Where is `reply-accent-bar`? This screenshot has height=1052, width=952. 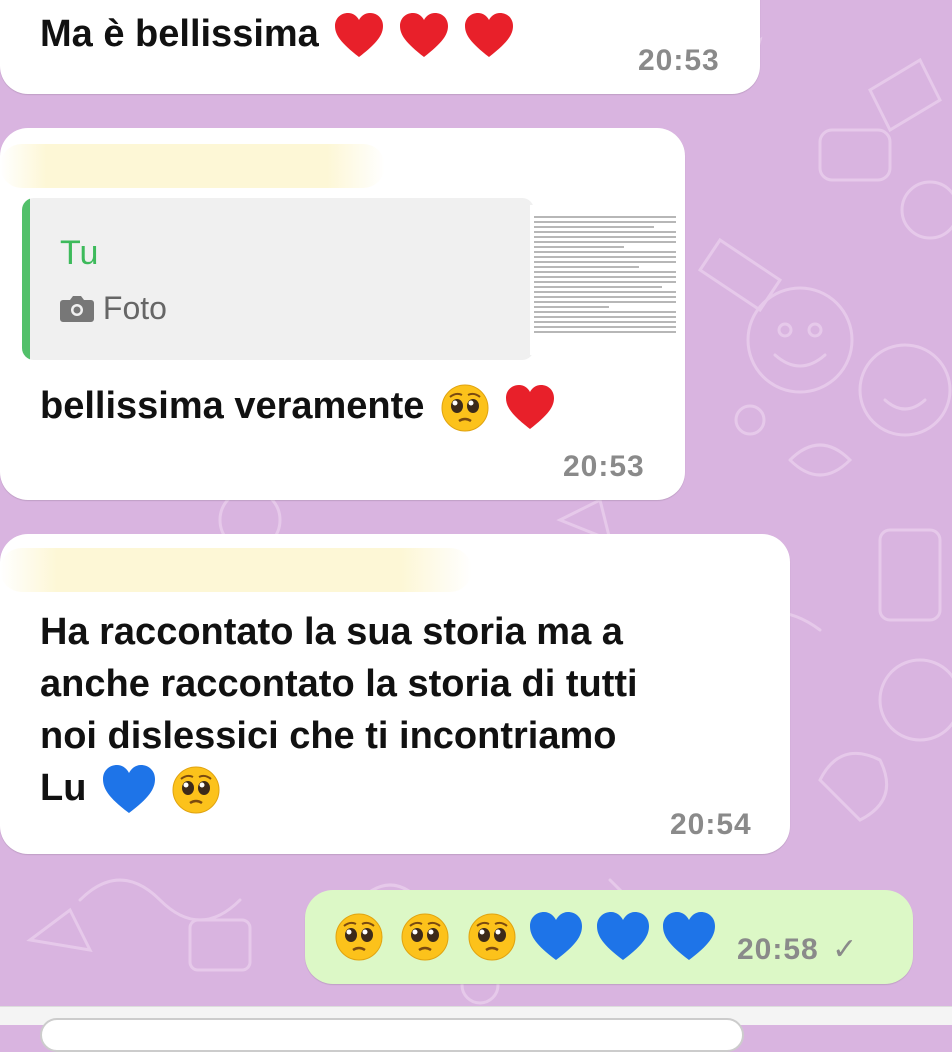
reply-accent-bar is located at coordinates (26, 279).